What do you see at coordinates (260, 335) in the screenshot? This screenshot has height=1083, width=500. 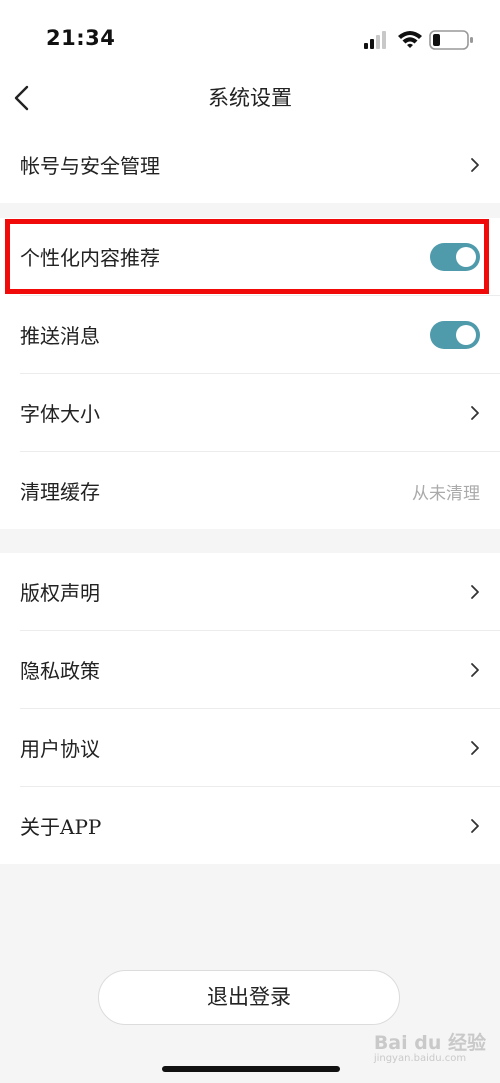 I see `settings-row: 推送消息` at bounding box center [260, 335].